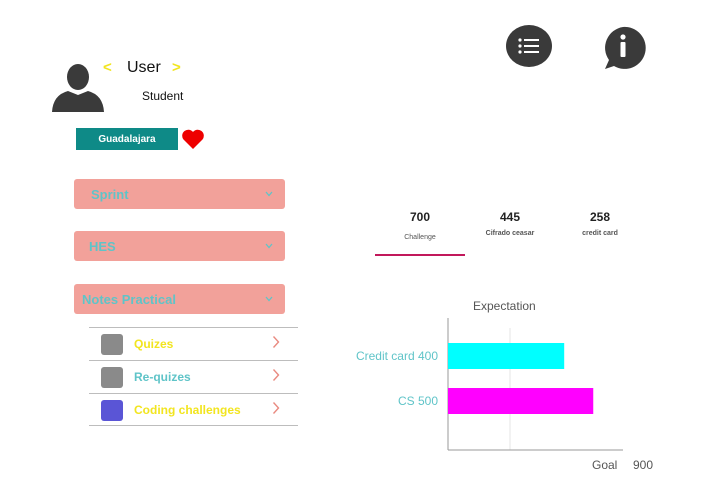 Image resolution: width=717 pixels, height=479 pixels. I want to click on city-label: Guadalajara, so click(127, 139).